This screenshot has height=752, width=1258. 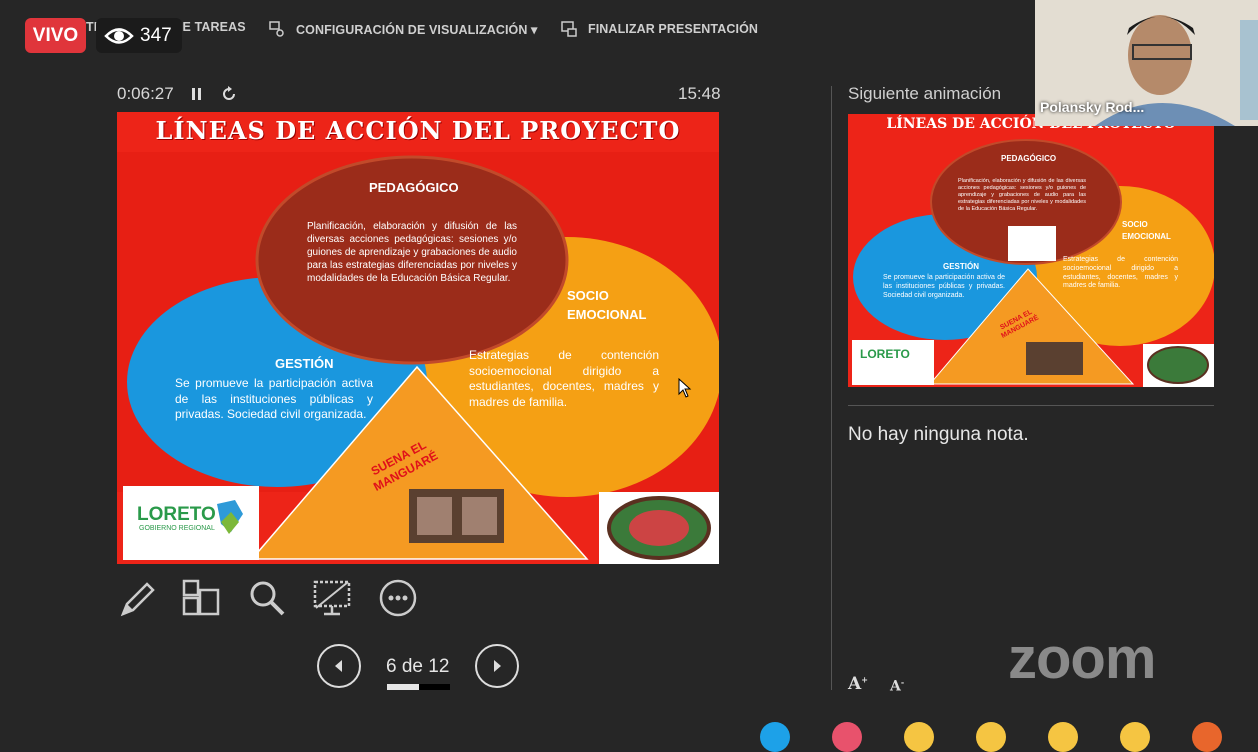 I want to click on pen-tool-icon, so click(x=137, y=598).